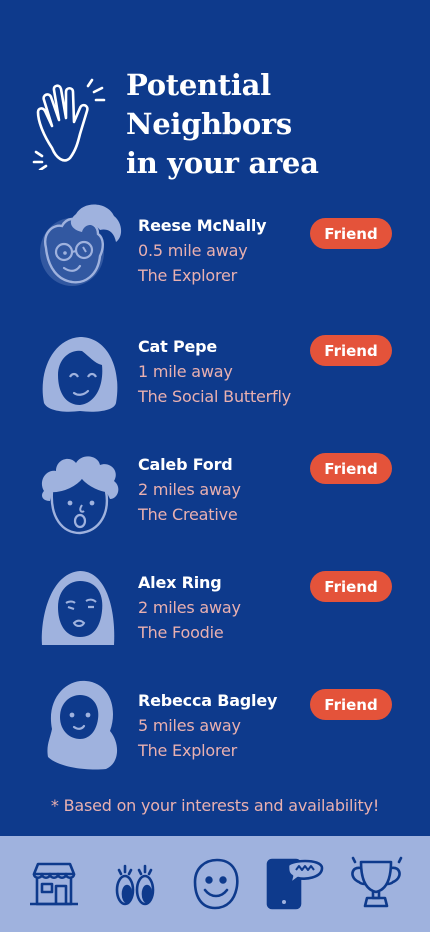 The width and height of the screenshot is (430, 932). I want to click on neighbor-info: Reese McNally 0.5 mile away The Explorer, so click(223, 251).